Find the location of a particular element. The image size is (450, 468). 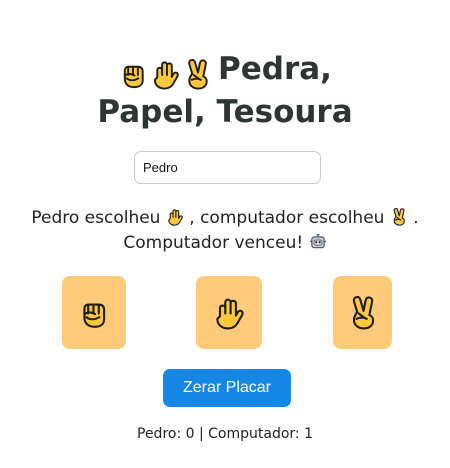

choice-tesoura-button is located at coordinates (362, 312).